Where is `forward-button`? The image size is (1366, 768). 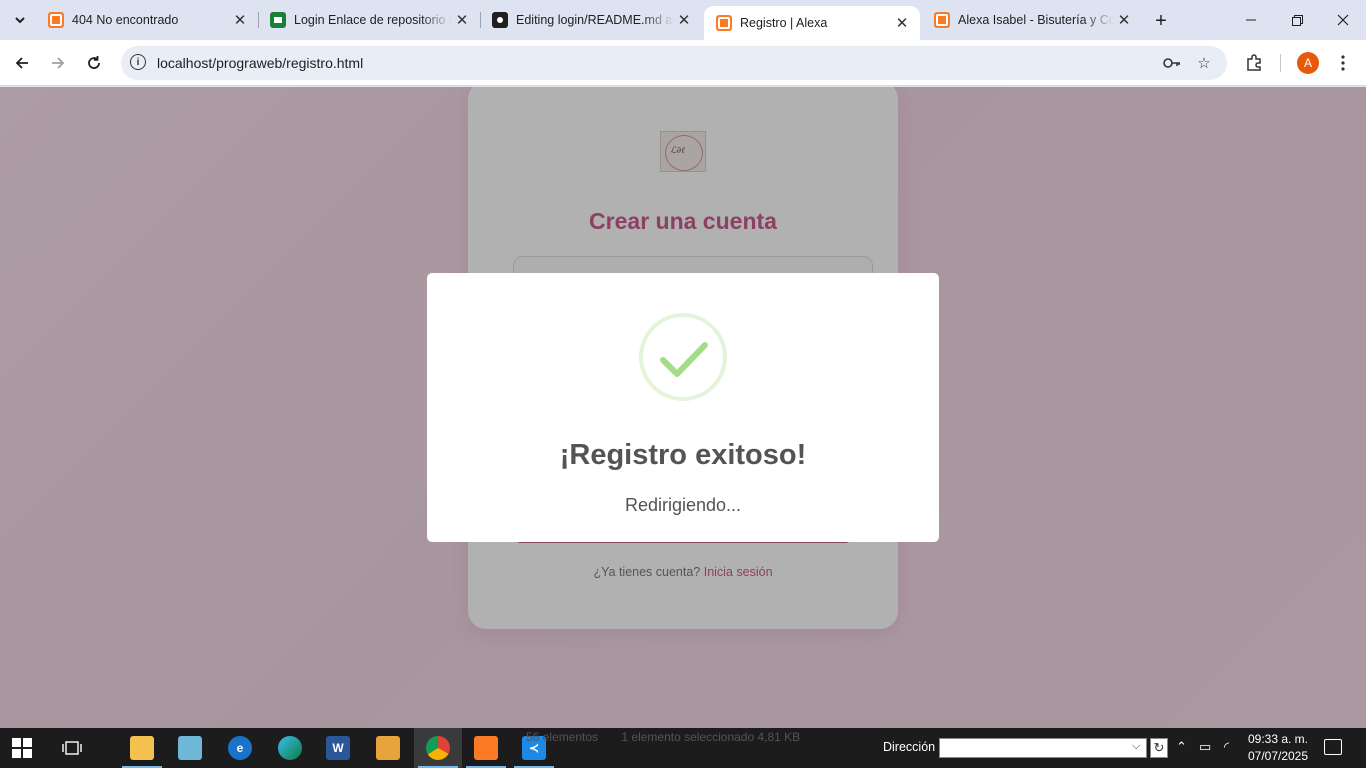 forward-button is located at coordinates (58, 63).